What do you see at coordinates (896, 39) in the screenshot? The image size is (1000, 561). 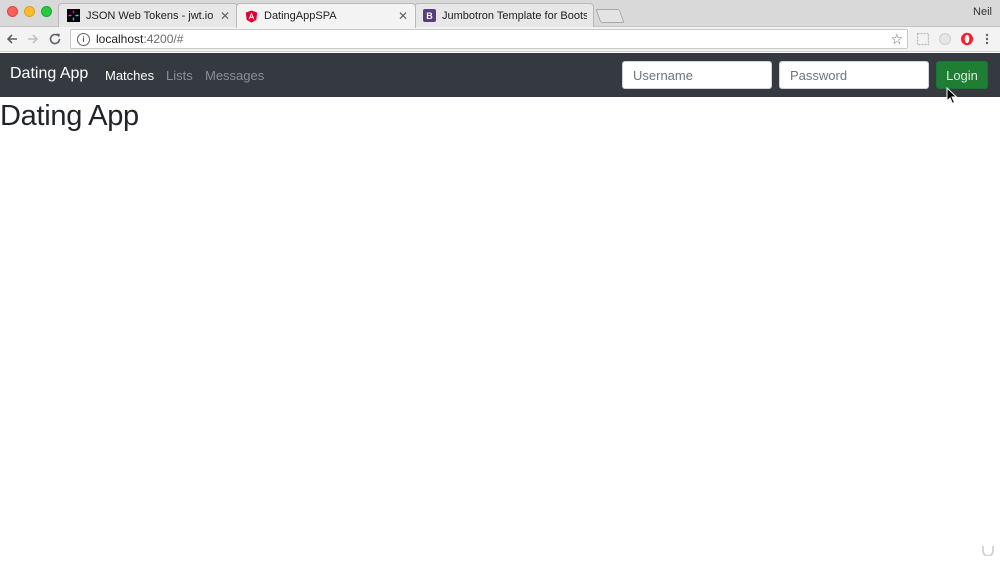 I see `bookmark-star-icon: ☆` at bounding box center [896, 39].